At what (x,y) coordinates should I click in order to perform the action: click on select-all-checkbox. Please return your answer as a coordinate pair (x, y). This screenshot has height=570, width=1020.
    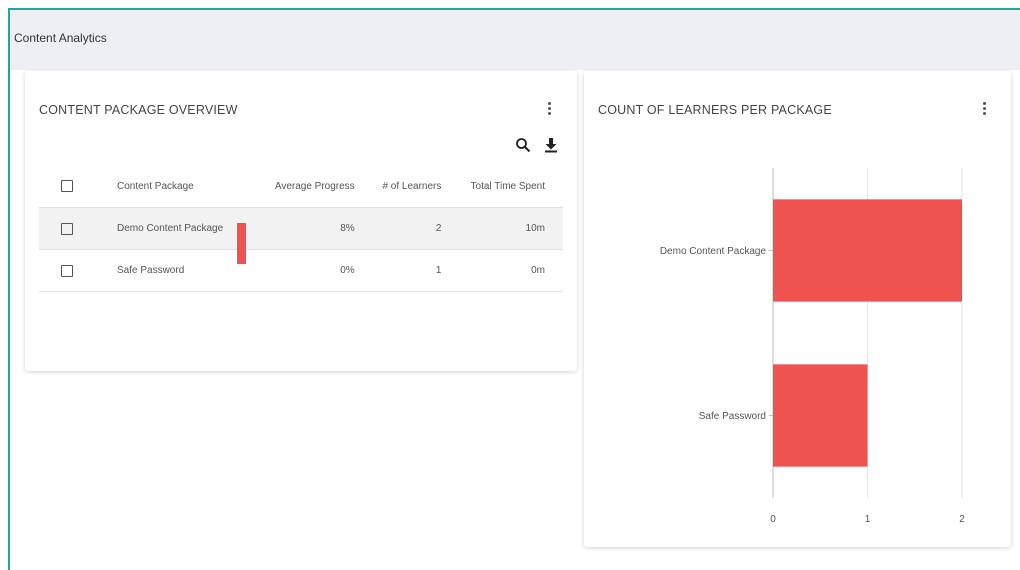
    Looking at the image, I should click on (67, 186).